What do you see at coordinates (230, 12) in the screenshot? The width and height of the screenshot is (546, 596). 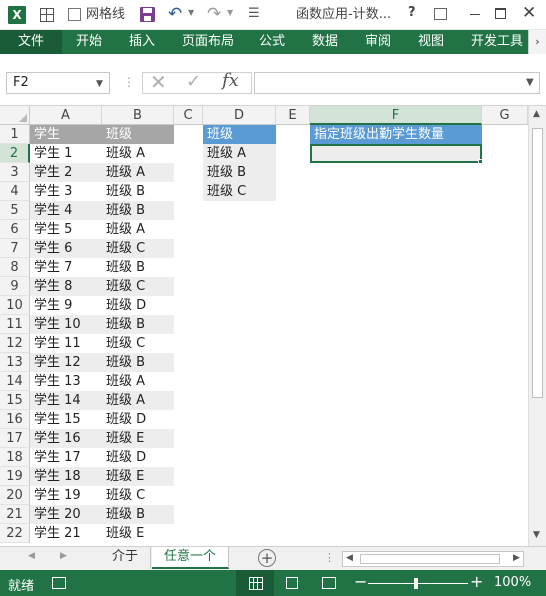 I see `redo-dropdown-icon: ▼` at bounding box center [230, 12].